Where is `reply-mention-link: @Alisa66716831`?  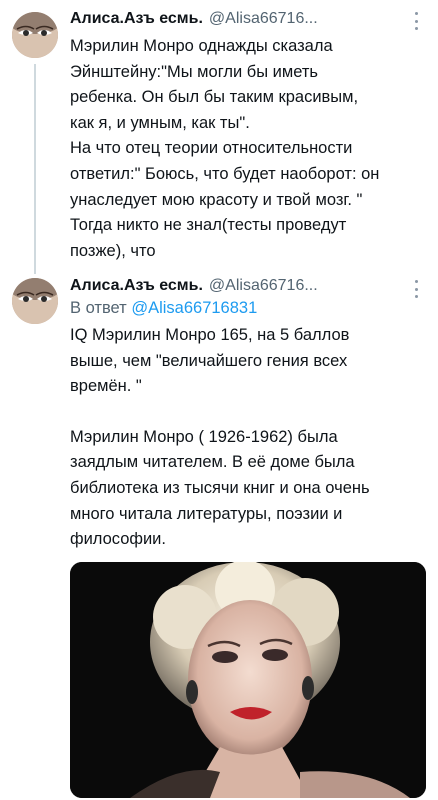 reply-mention-link: @Alisa66716831 is located at coordinates (194, 308).